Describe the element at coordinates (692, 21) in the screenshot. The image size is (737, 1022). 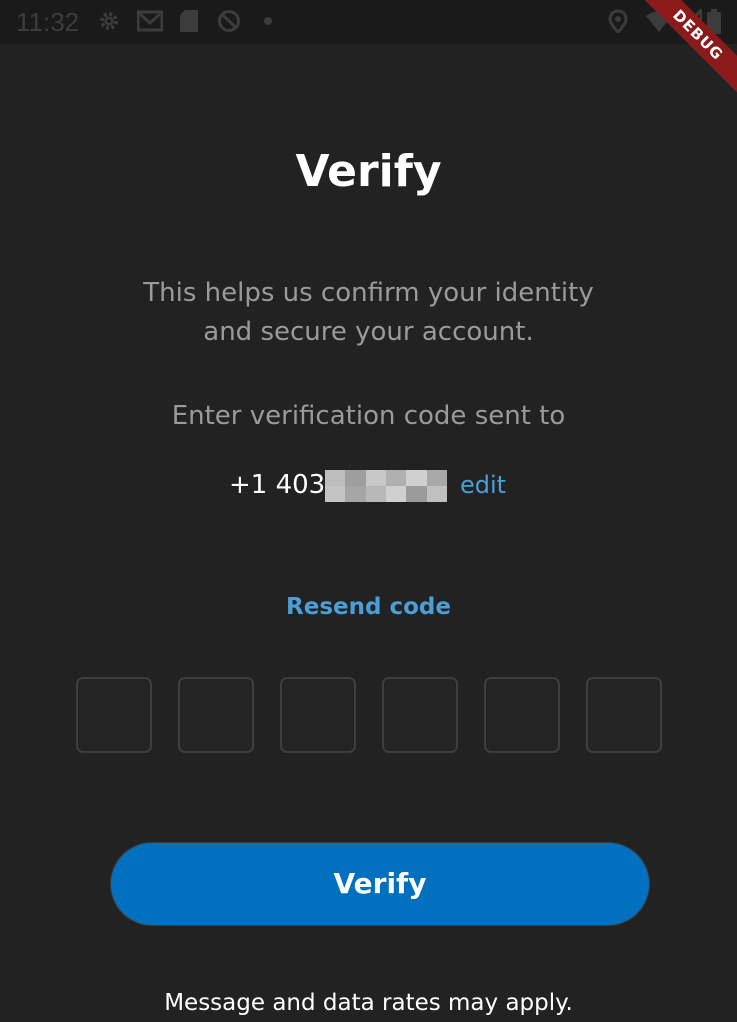
I see `signal-icon` at that location.